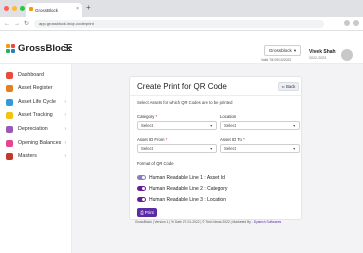  I want to click on asset-id-from-select: Select ▼, so click(177, 148).